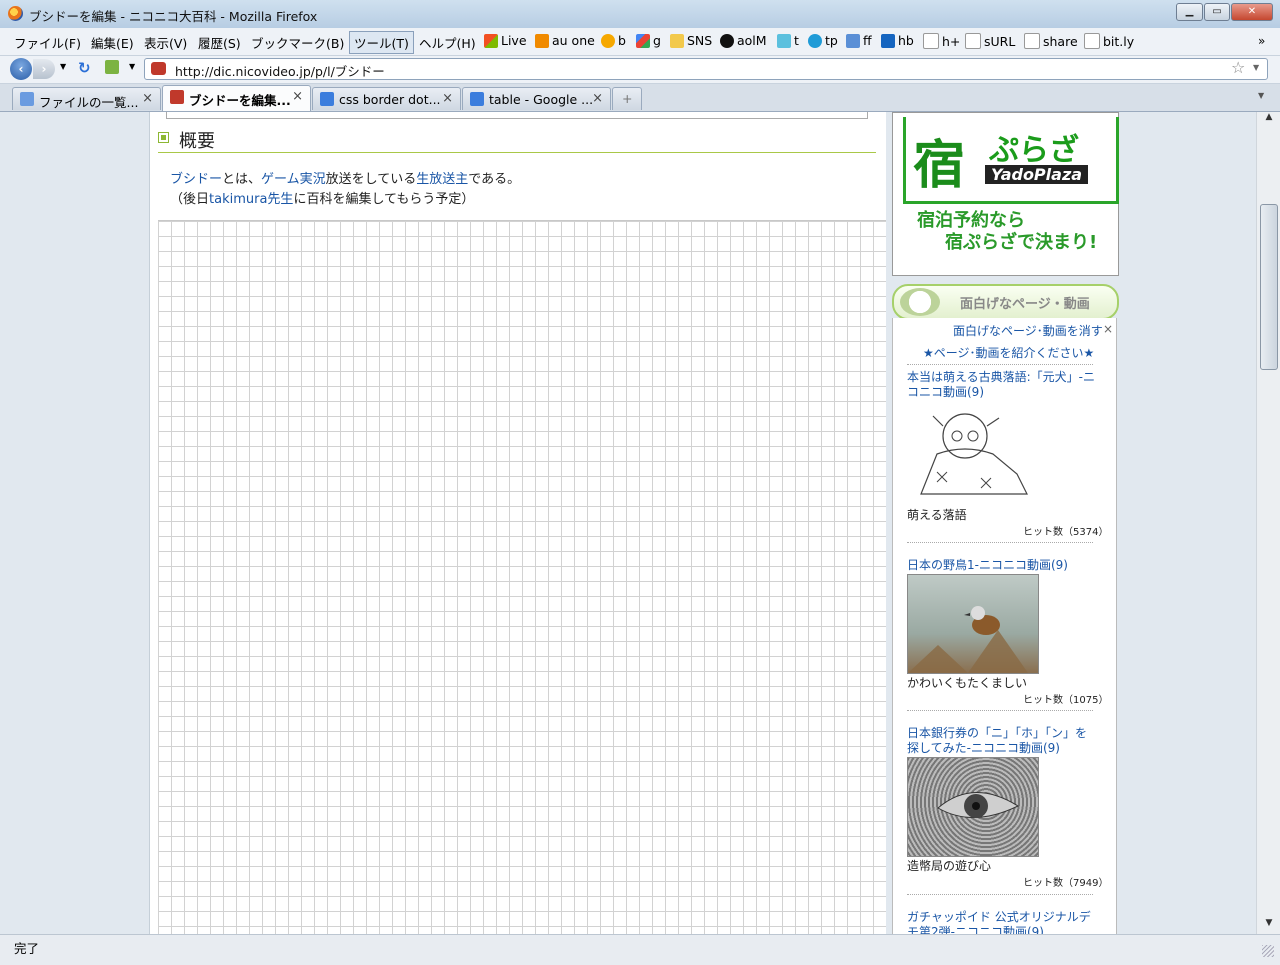 The width and height of the screenshot is (1280, 965). What do you see at coordinates (968, 639) in the screenshot?
I see `bird-icon` at bounding box center [968, 639].